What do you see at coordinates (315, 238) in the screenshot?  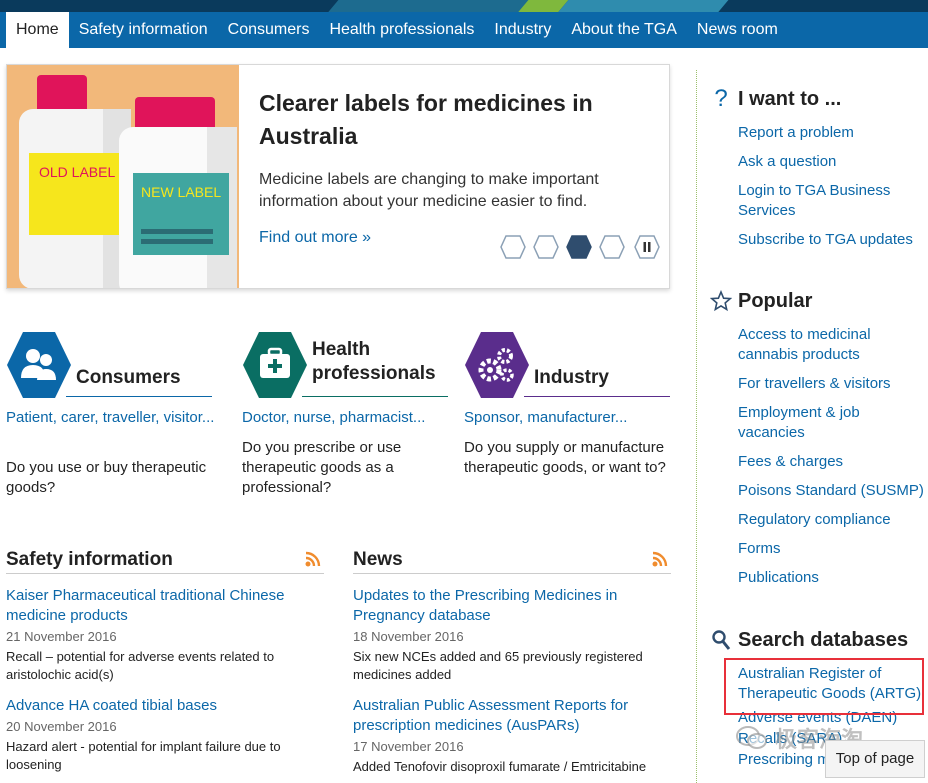 I see `hero-find-out-more-link: Find out more »` at bounding box center [315, 238].